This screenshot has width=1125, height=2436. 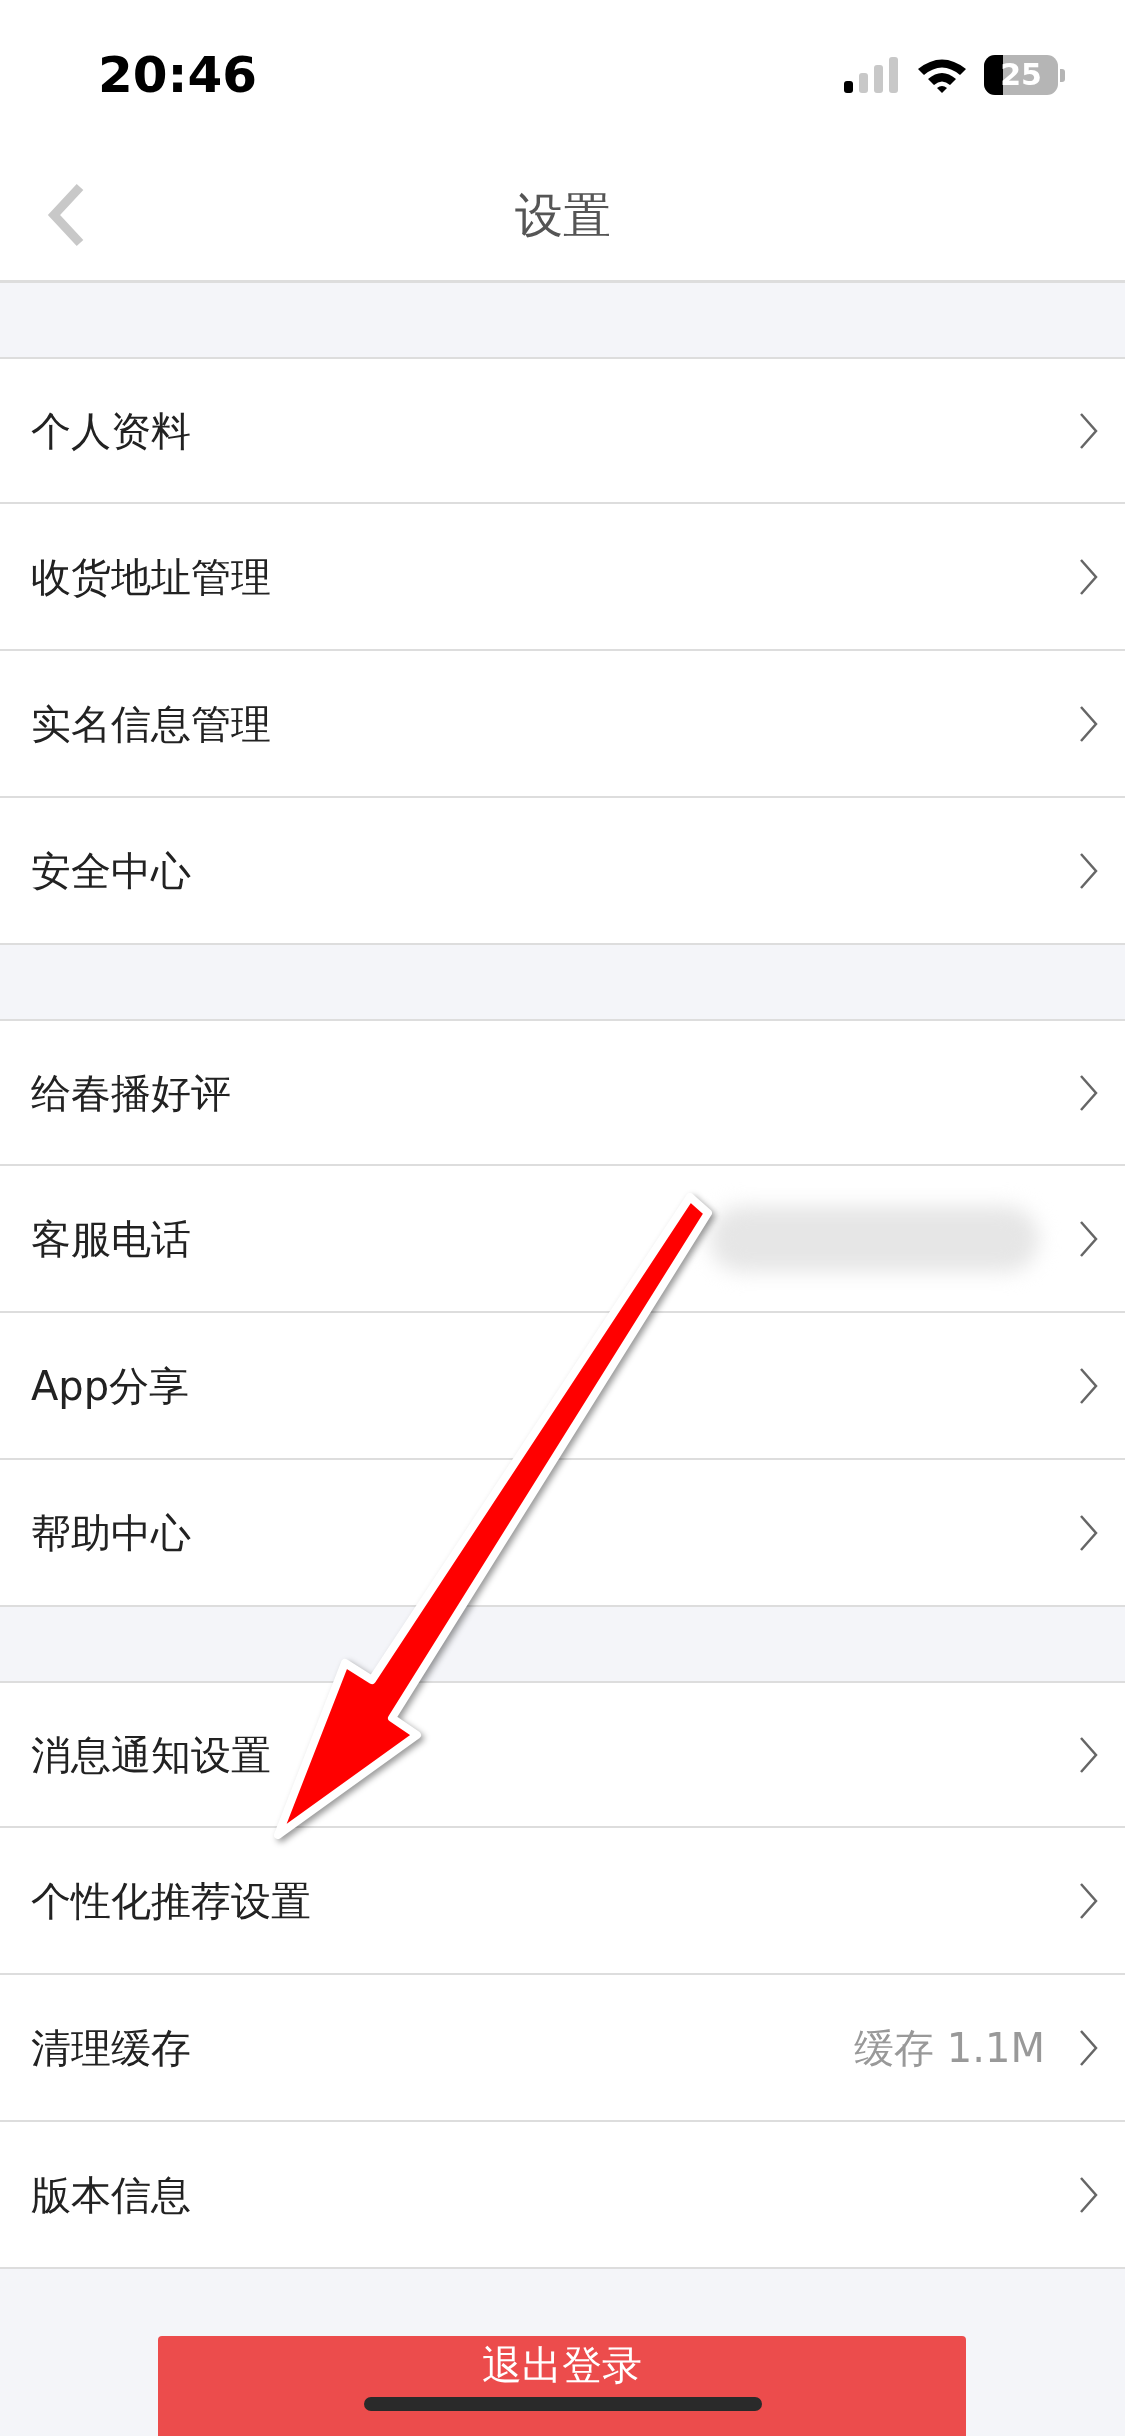 I want to click on back-icon, so click(x=66, y=215).